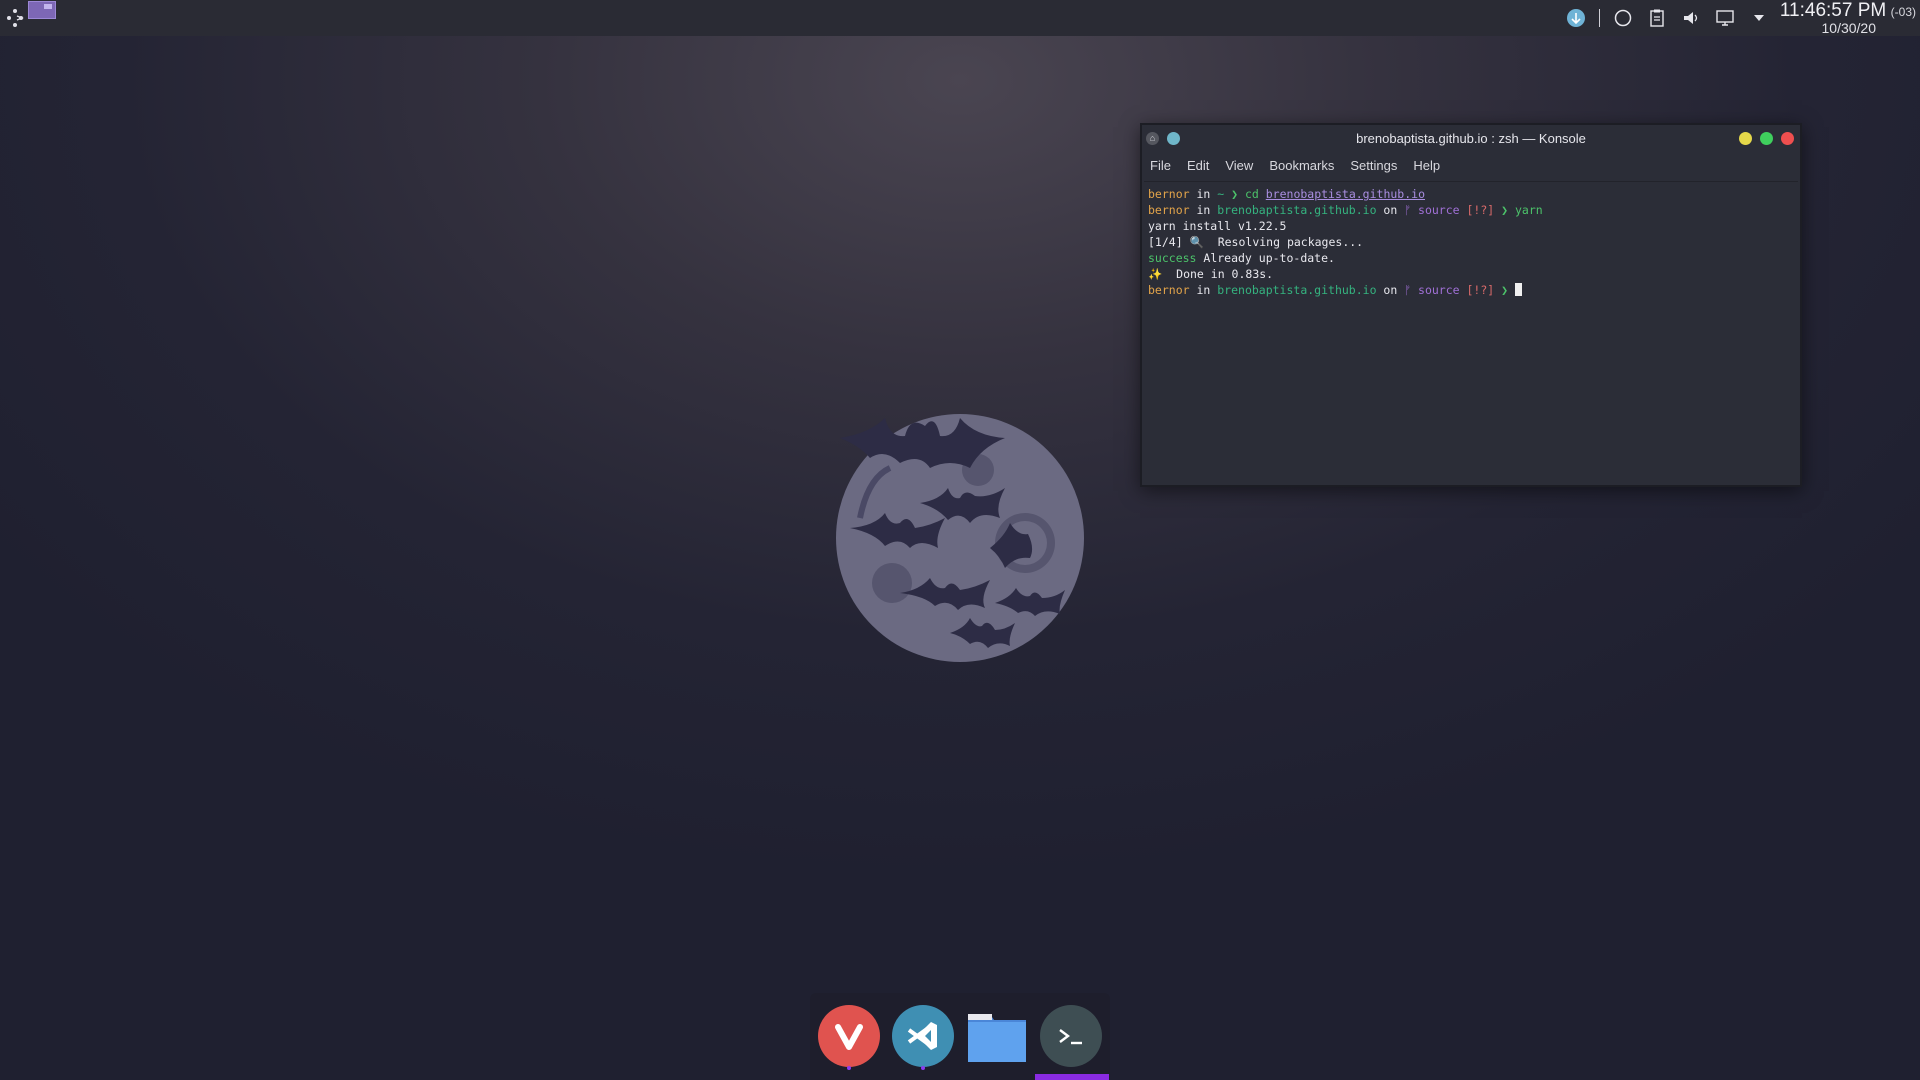 The image size is (1920, 1080). Describe the element at coordinates (1265, 258) in the screenshot. I see `success-message: Already up-to-date.` at that location.